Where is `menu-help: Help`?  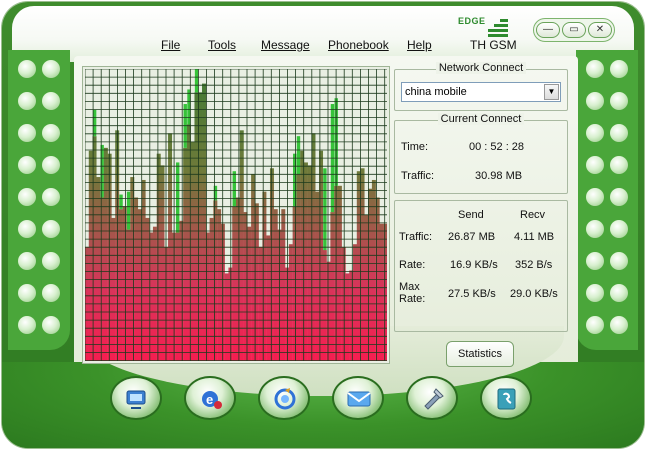 menu-help: Help is located at coordinates (419, 45).